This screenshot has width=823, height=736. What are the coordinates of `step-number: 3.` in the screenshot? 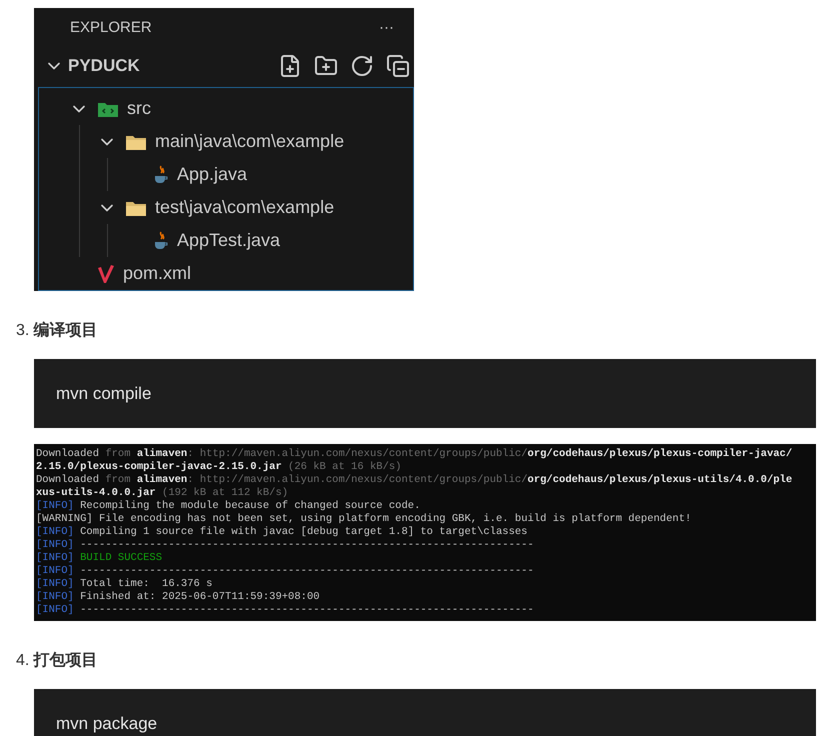 It's located at (23, 331).